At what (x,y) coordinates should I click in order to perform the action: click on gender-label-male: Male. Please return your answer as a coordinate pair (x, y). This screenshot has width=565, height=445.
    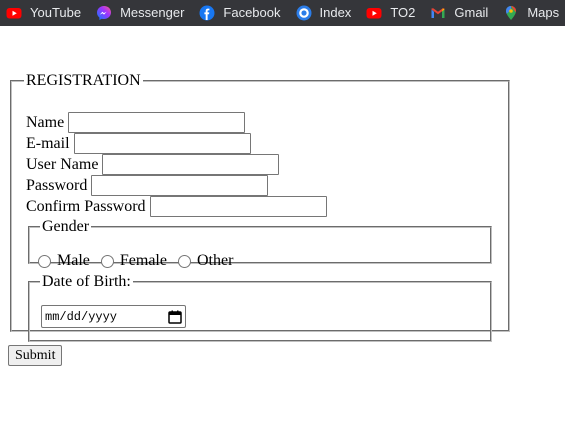
    Looking at the image, I should click on (73, 260).